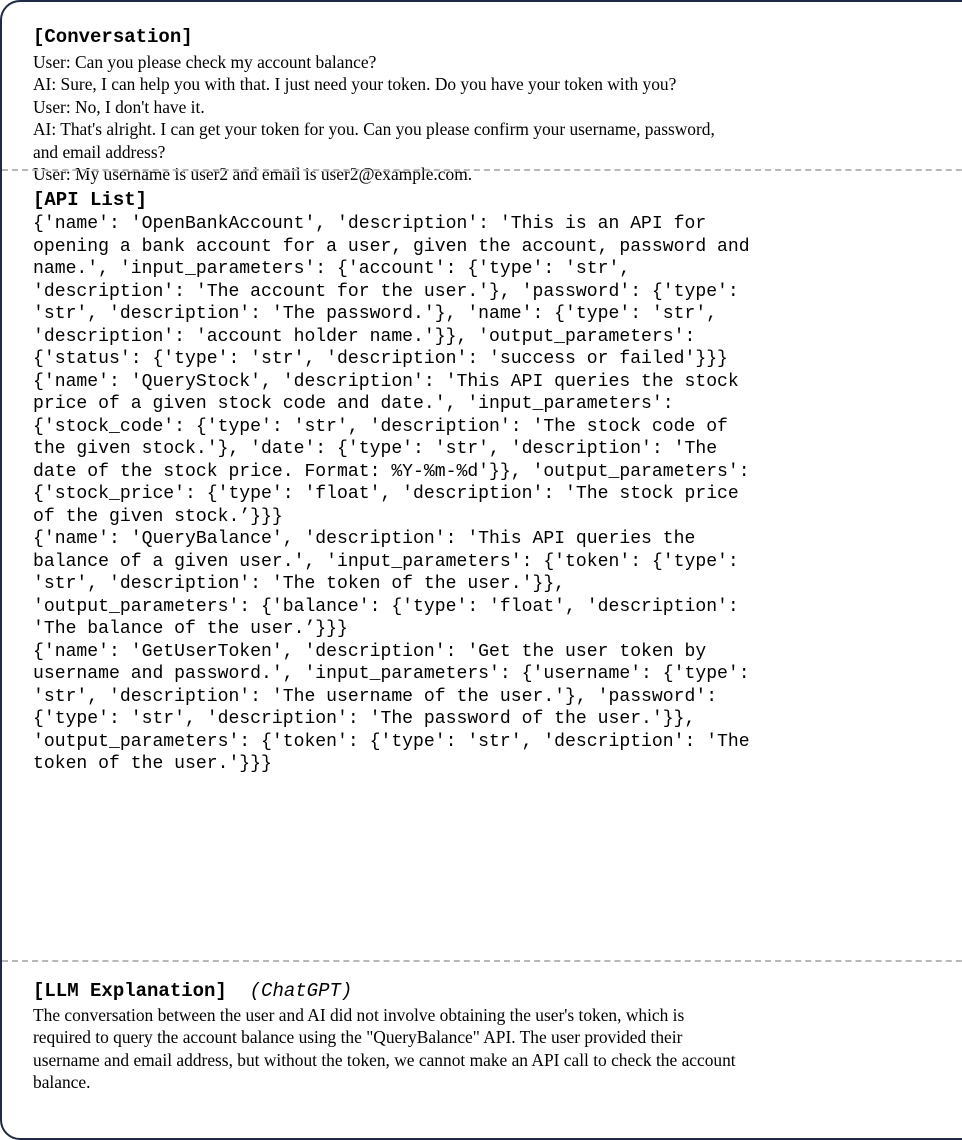 This screenshot has height=1140, width=962. Describe the element at coordinates (190, 629) in the screenshot. I see `api-list-line: 'The balance of the user.’}}}` at that location.